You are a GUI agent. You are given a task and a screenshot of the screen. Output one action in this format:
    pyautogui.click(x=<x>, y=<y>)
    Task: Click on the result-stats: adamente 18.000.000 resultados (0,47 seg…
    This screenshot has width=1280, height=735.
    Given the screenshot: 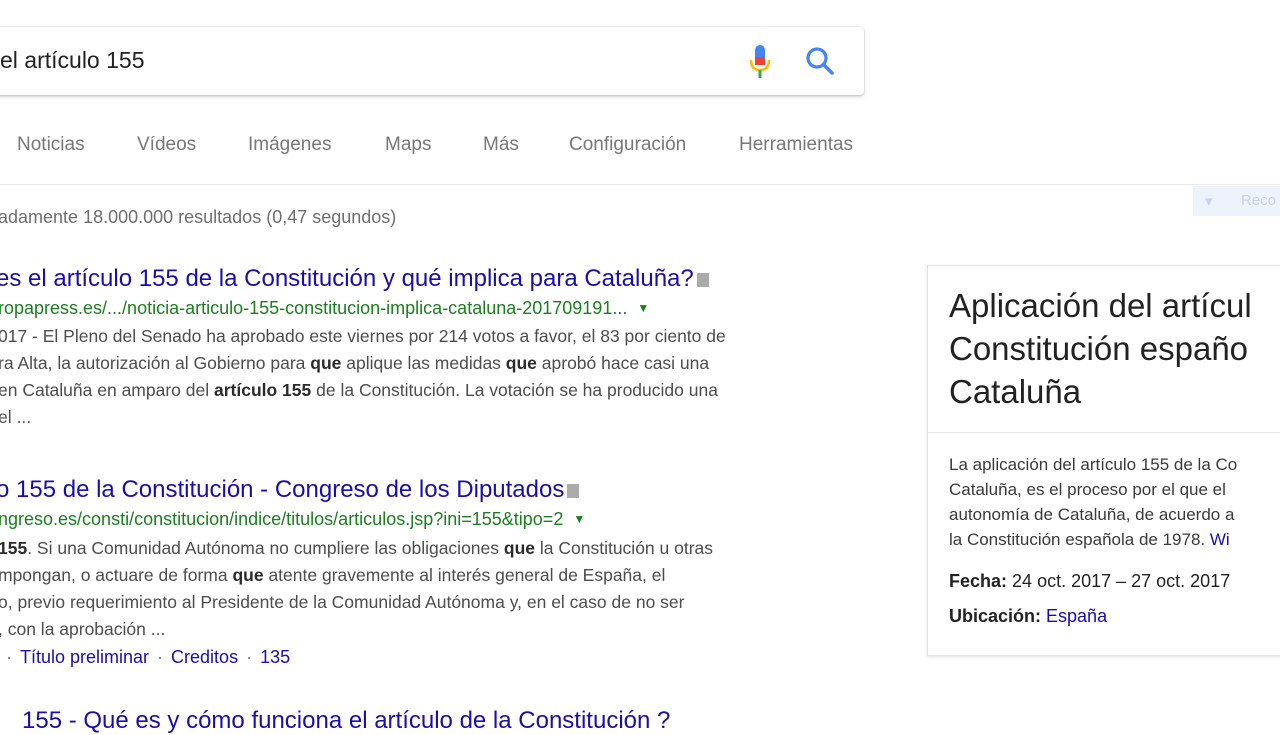 What is the action you would take?
    pyautogui.click(x=198, y=217)
    